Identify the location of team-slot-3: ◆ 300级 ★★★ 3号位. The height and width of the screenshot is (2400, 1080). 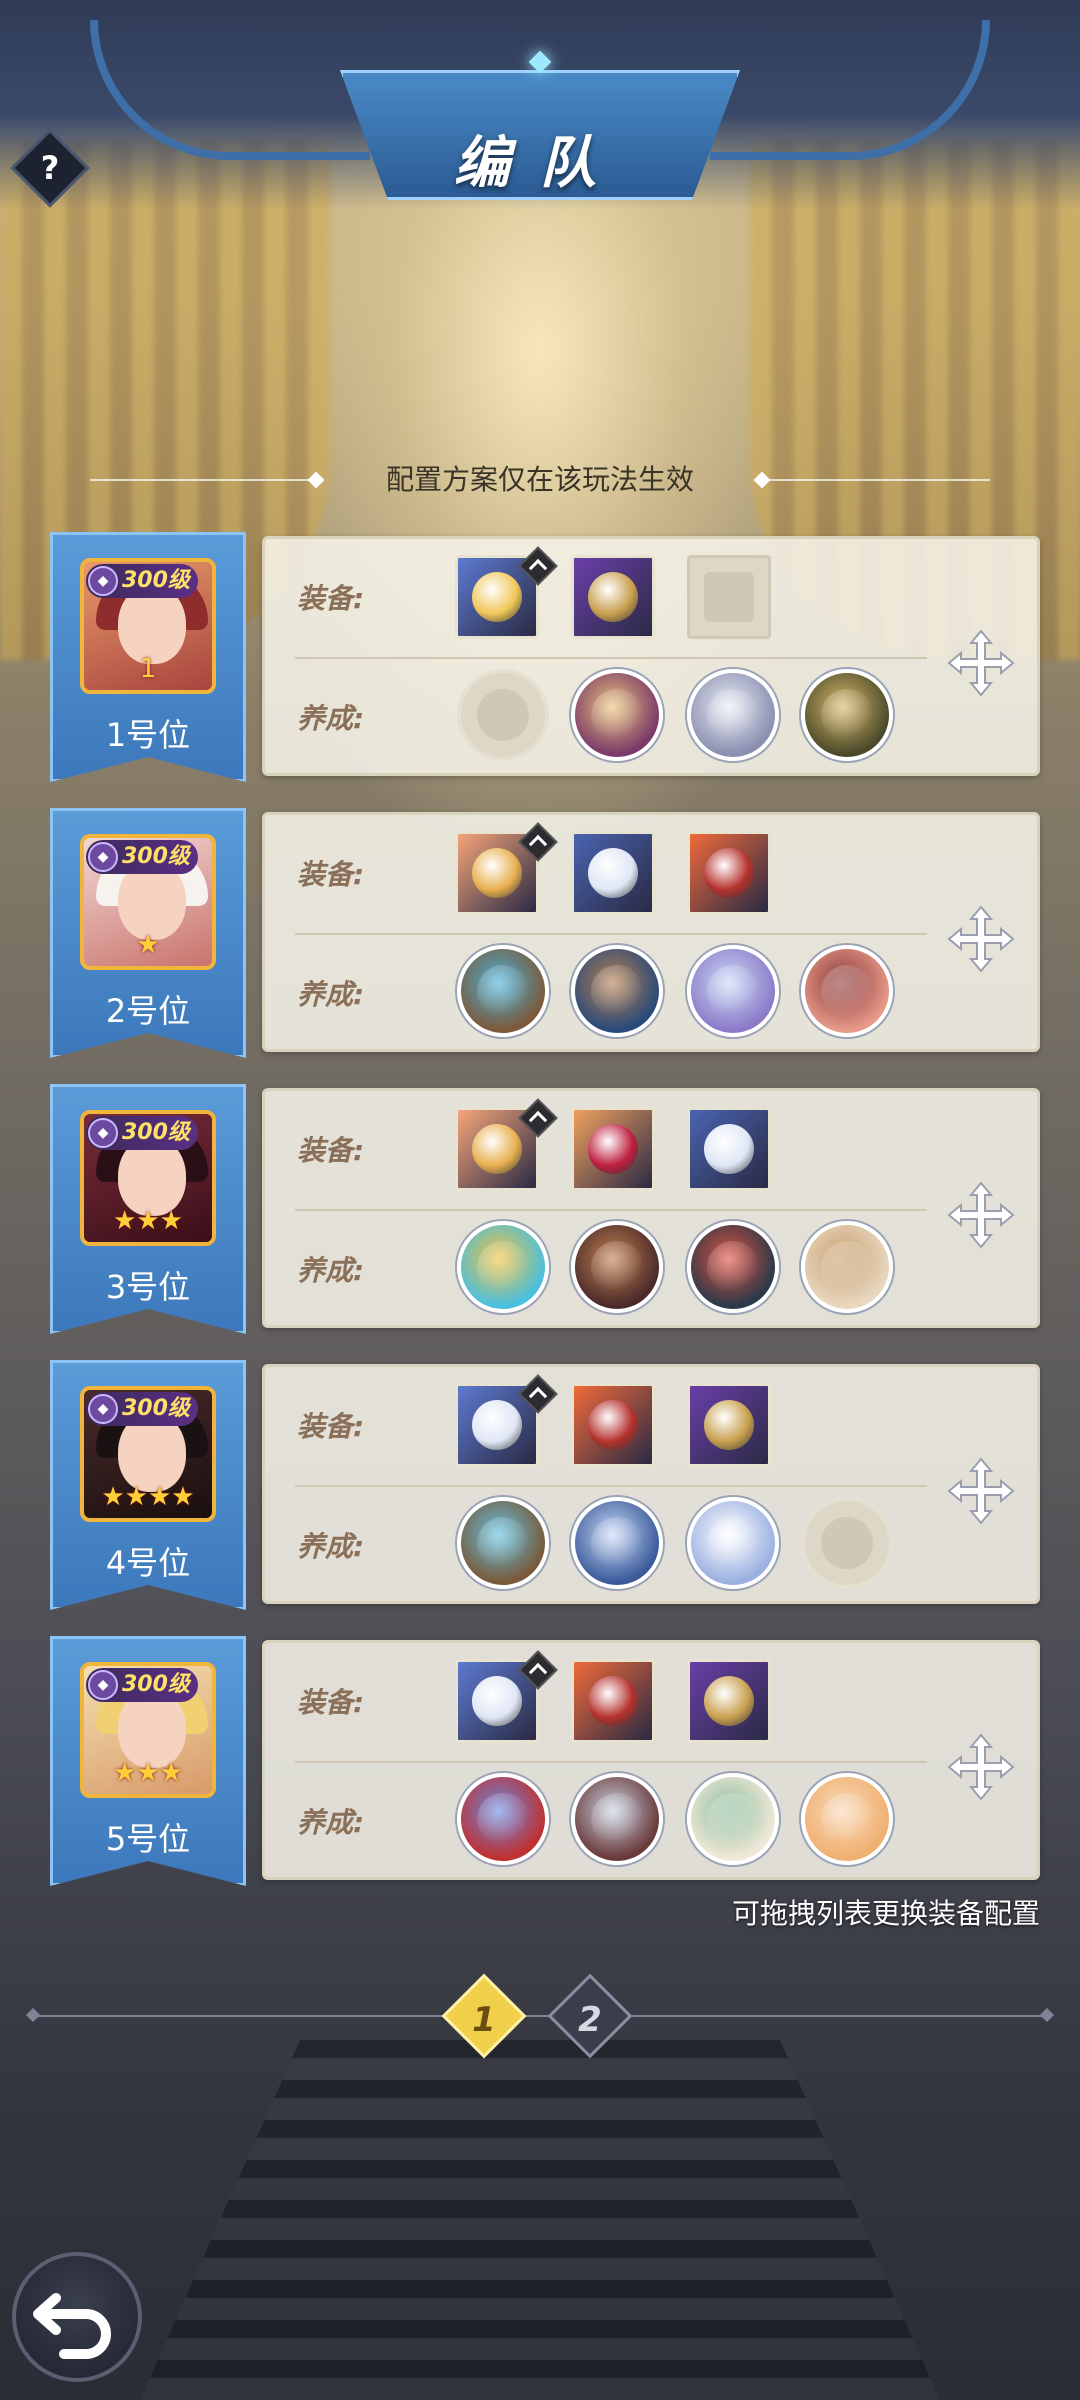
(148, 1209).